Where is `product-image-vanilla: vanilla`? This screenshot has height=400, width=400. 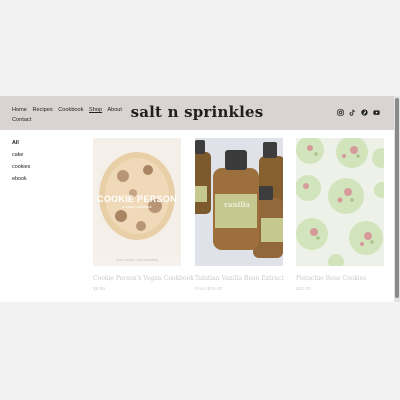
product-image-vanilla: vanilla is located at coordinates (239, 202).